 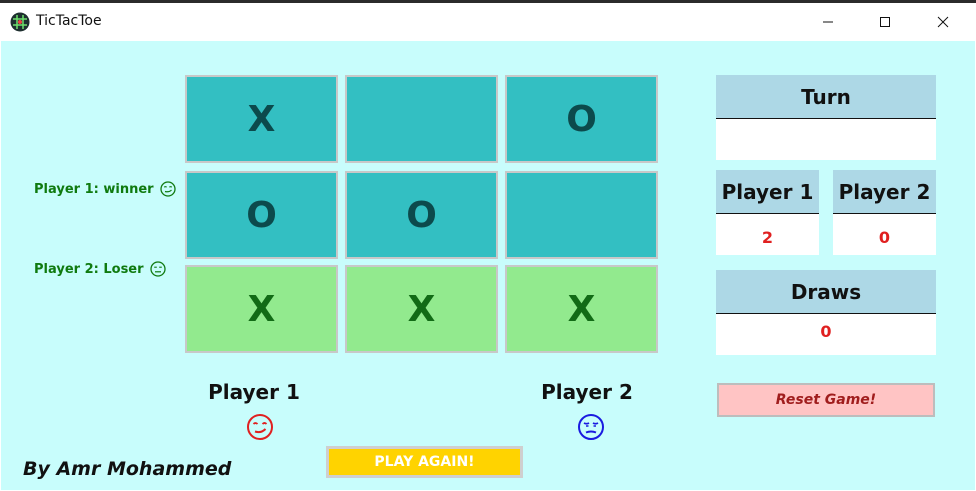 I want to click on close-icon, so click(x=943, y=22).